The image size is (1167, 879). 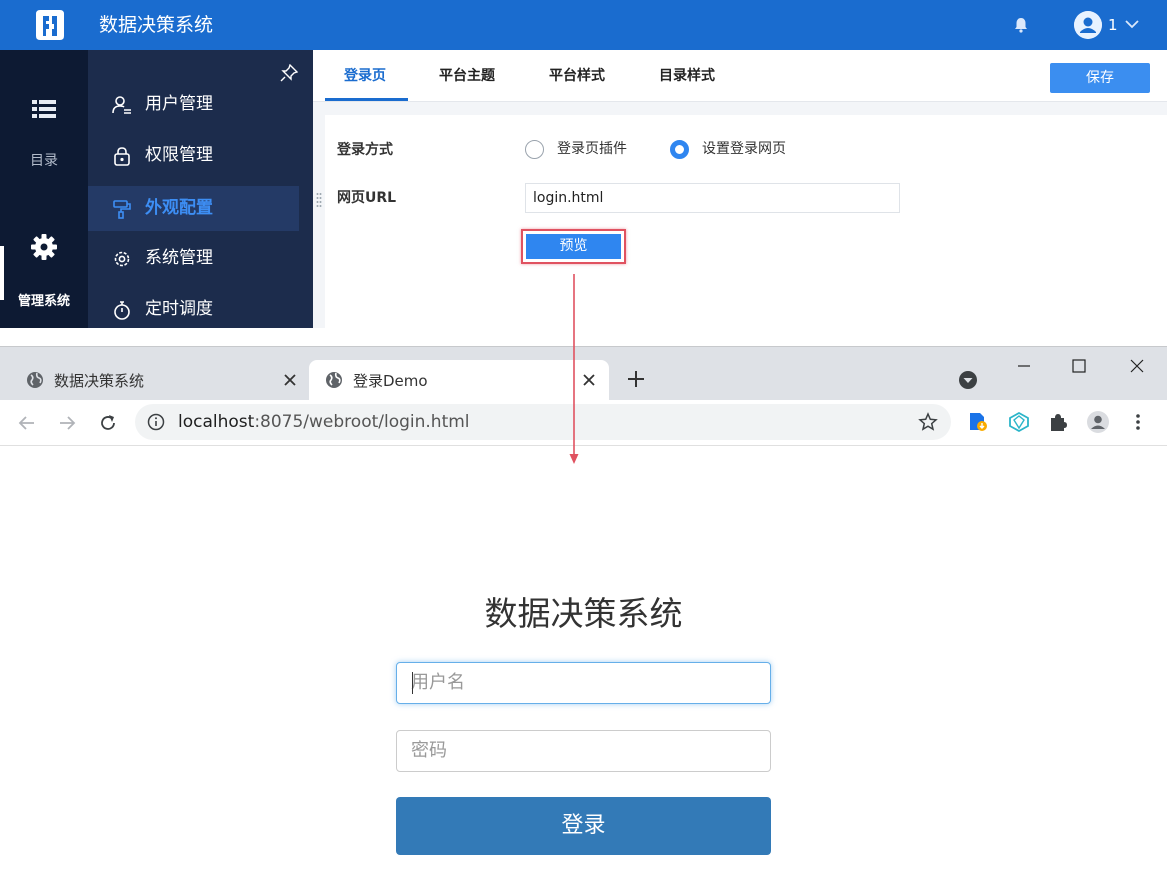 What do you see at coordinates (179, 208) in the screenshot?
I see `menu-label: 外观配置` at bounding box center [179, 208].